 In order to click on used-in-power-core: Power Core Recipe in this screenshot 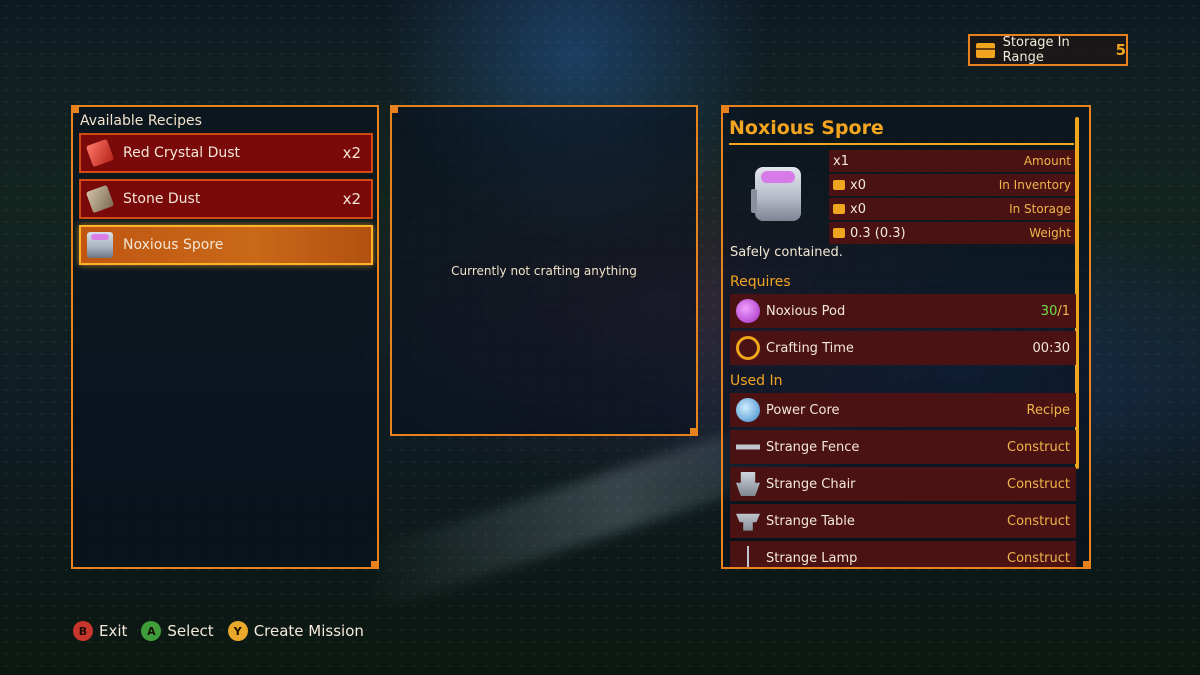, I will do `click(903, 410)`.